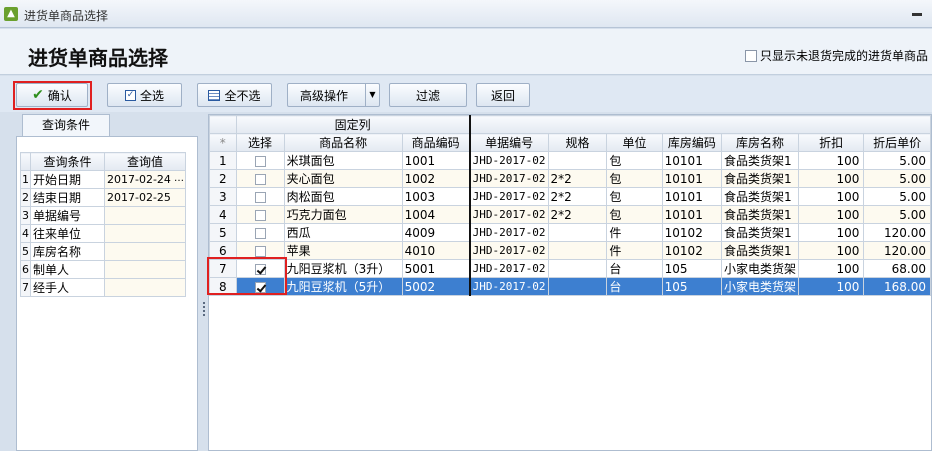  Describe the element at coordinates (836, 55) in the screenshot. I see `only-unreturned-checkbox: 只显示未退货完成的进货单商品` at that location.